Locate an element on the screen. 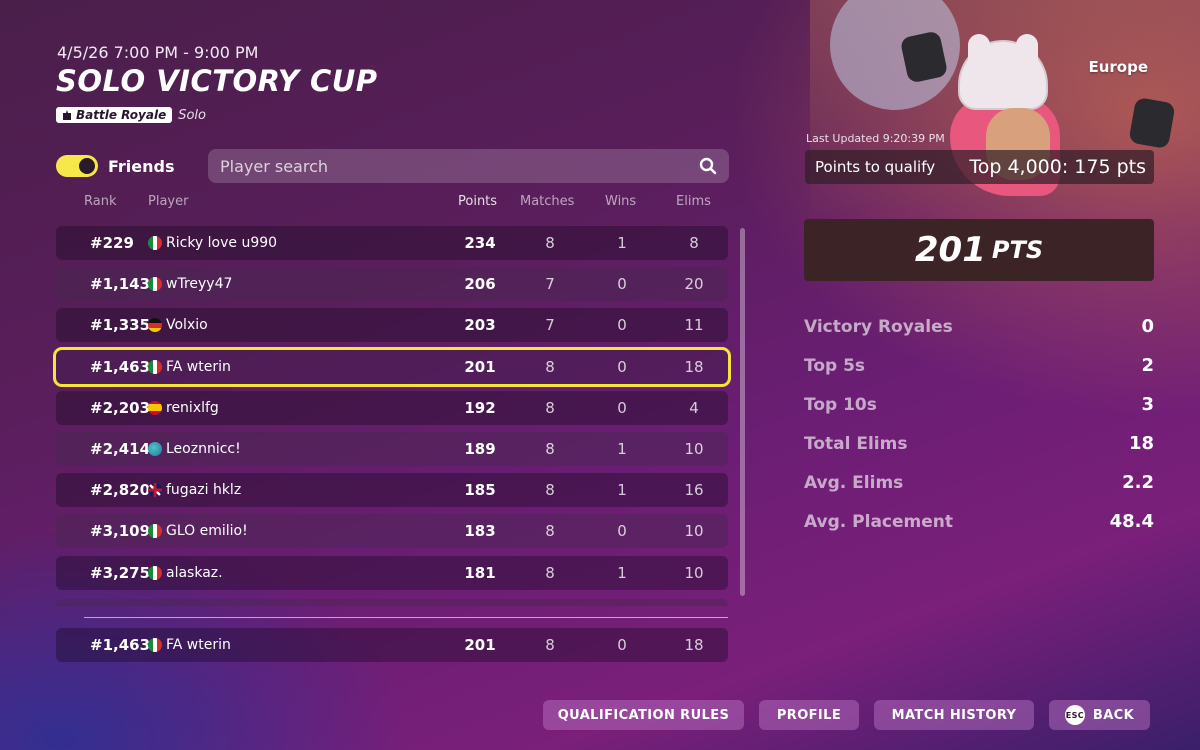 This screenshot has height=750, width=1200. row-rank: #2,414 is located at coordinates (120, 448).